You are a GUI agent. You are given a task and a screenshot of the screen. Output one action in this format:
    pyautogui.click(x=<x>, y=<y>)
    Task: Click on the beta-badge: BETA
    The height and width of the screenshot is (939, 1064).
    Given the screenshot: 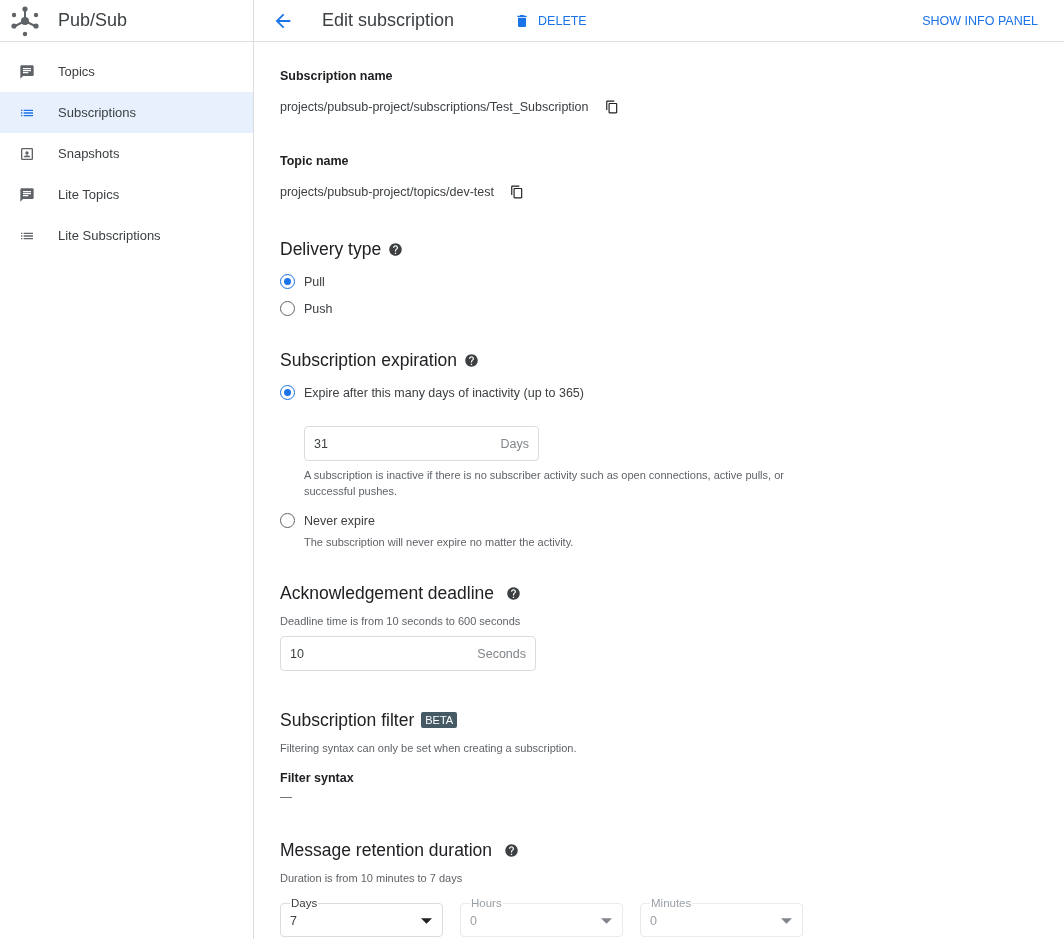 What is the action you would take?
    pyautogui.click(x=439, y=720)
    